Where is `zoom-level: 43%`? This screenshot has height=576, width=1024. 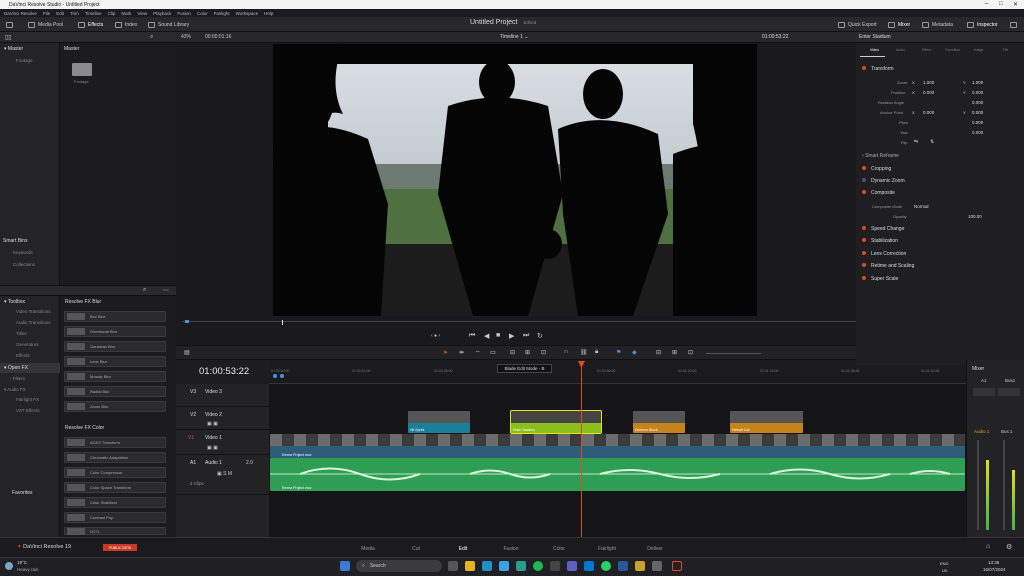 zoom-level: 43% is located at coordinates (186, 37).